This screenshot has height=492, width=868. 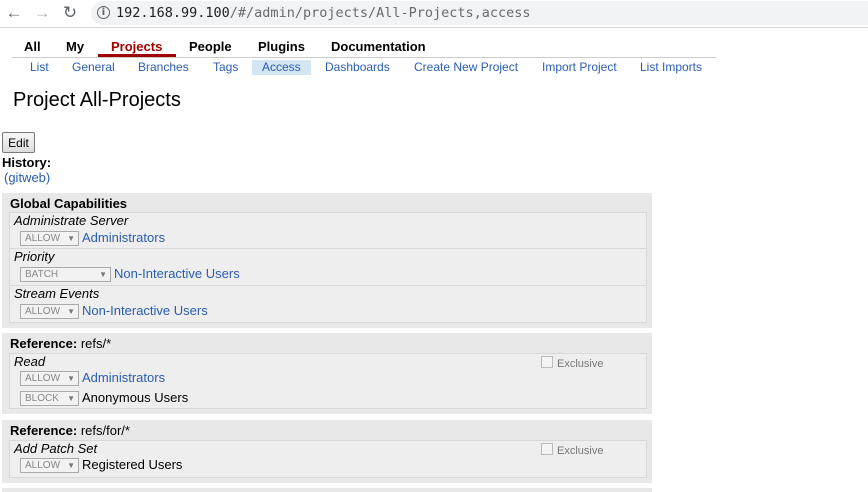 What do you see at coordinates (671, 67) in the screenshot?
I see `submenu-item-list-imports: List Imports` at bounding box center [671, 67].